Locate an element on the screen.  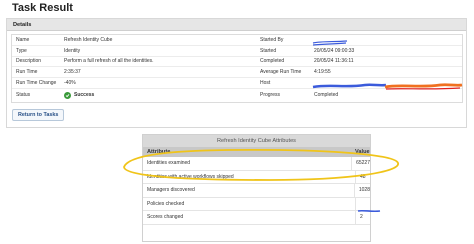
attribute-value: 48 is located at coordinates (362, 176).